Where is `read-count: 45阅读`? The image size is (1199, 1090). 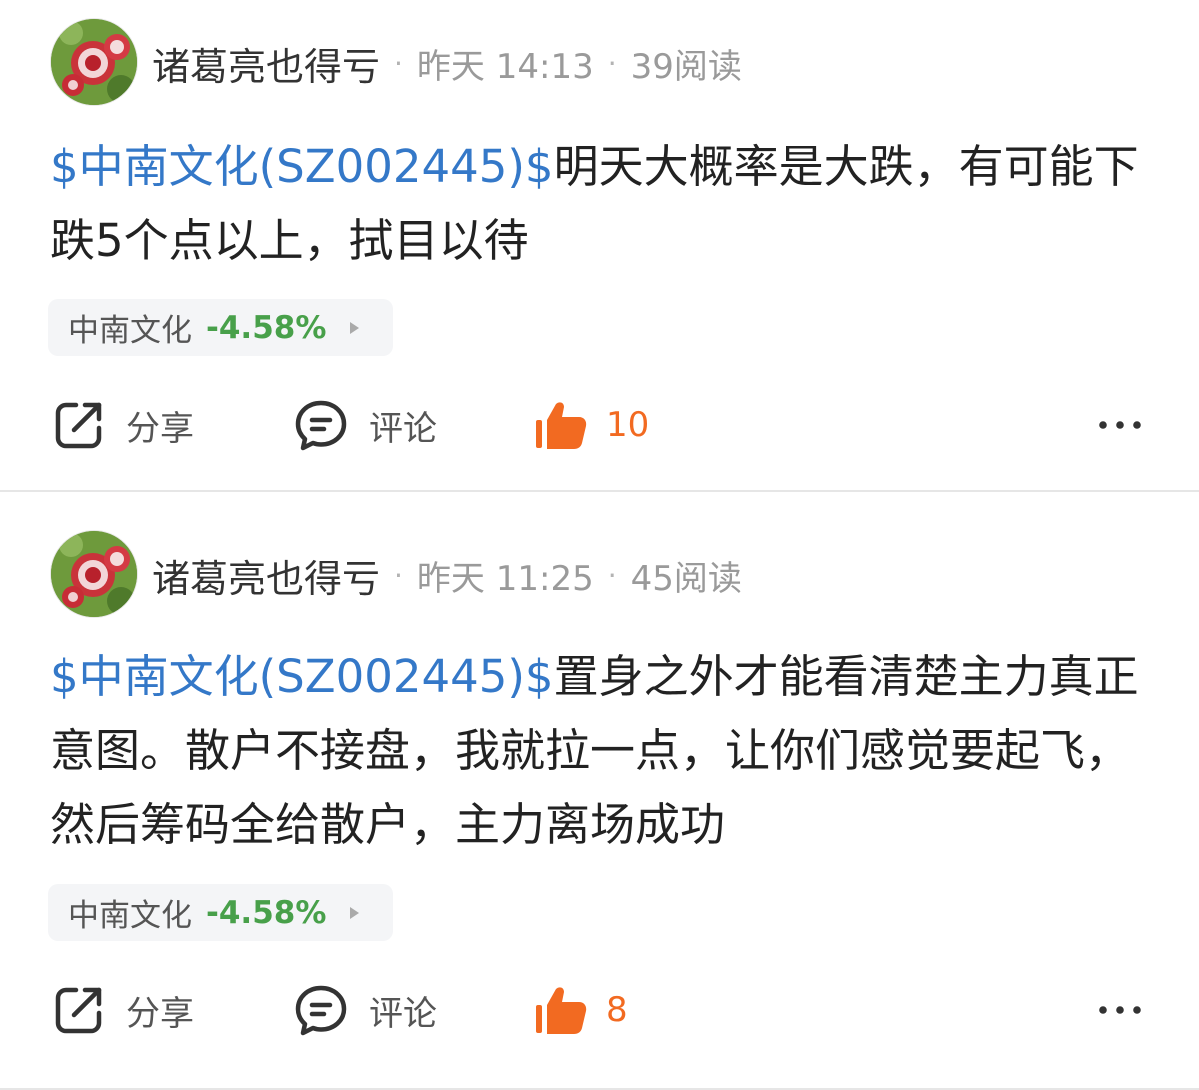 read-count: 45阅读 is located at coordinates (686, 578).